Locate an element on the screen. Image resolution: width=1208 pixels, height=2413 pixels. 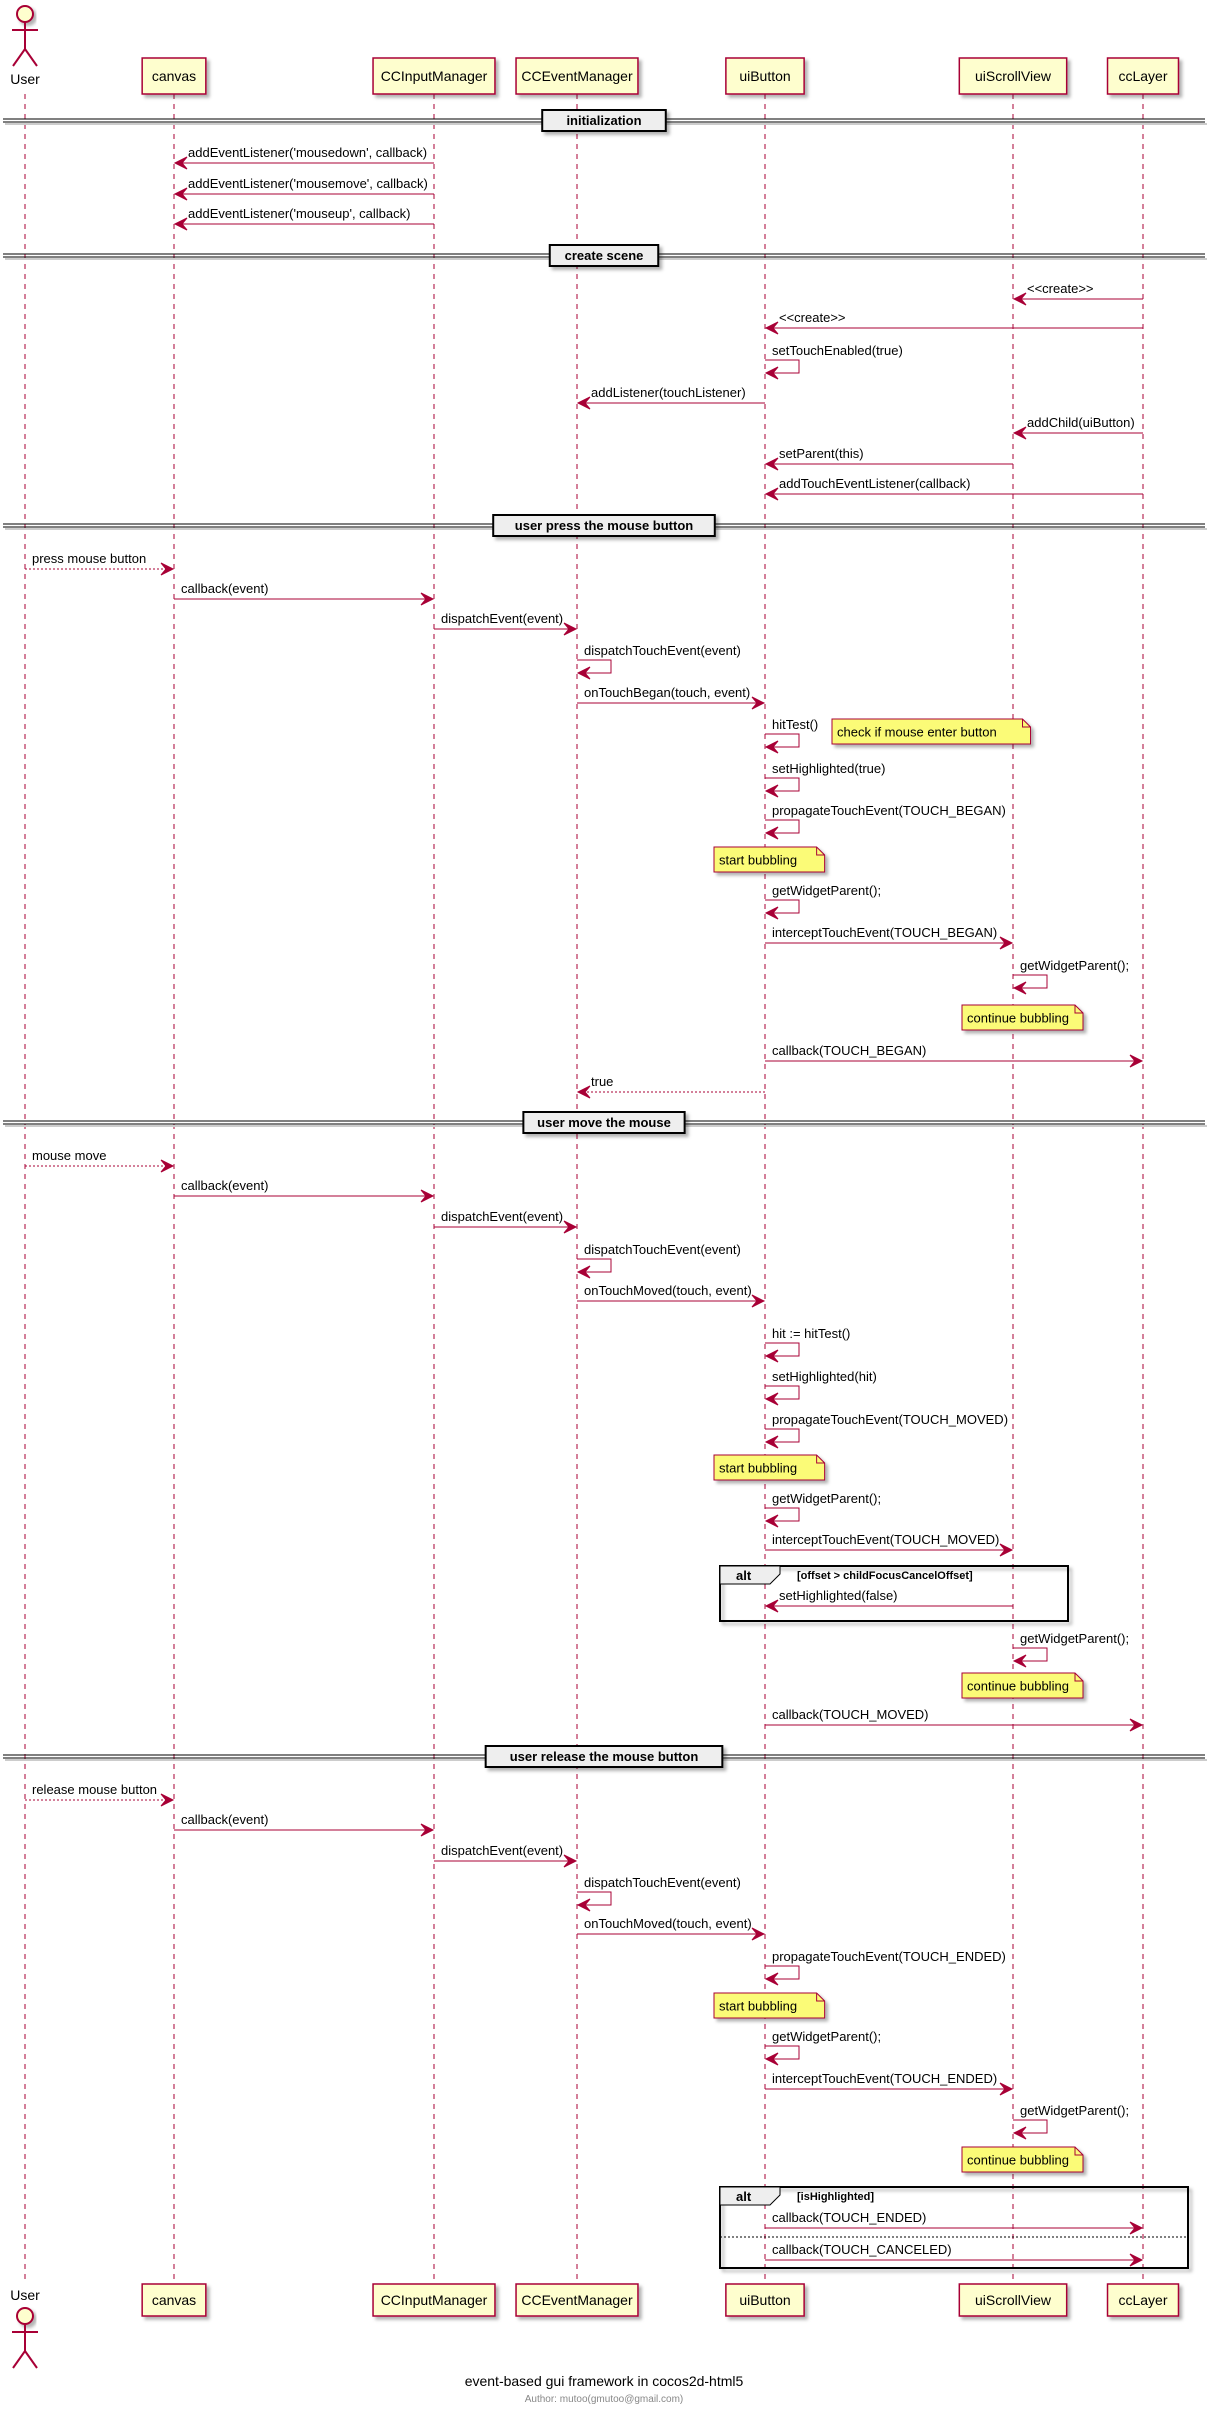
participant-label: canvas is located at coordinates (174, 2300).